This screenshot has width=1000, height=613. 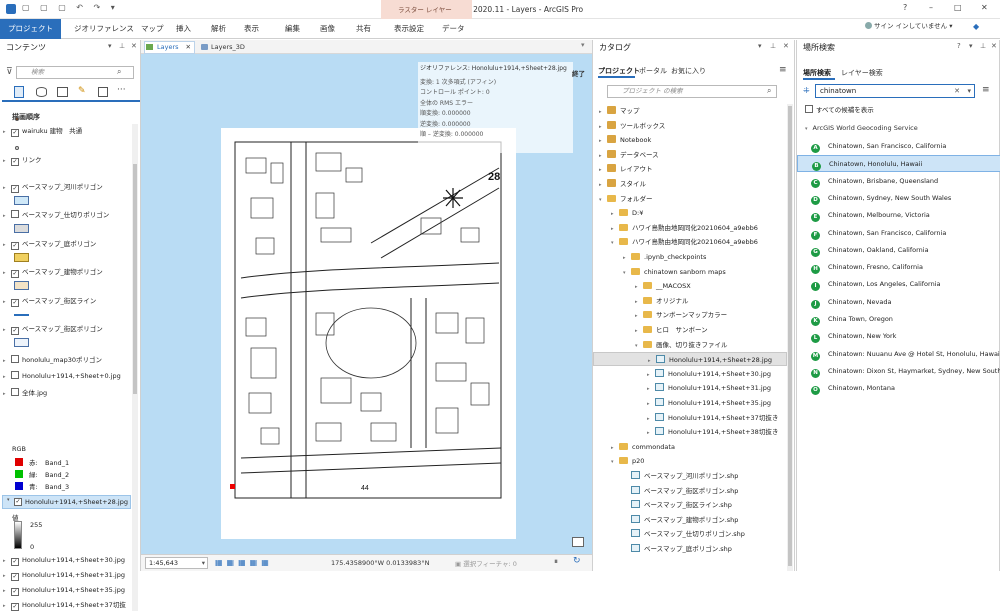 What do you see at coordinates (30, 29) in the screenshot?
I see `tab-0: プロジェクト` at bounding box center [30, 29].